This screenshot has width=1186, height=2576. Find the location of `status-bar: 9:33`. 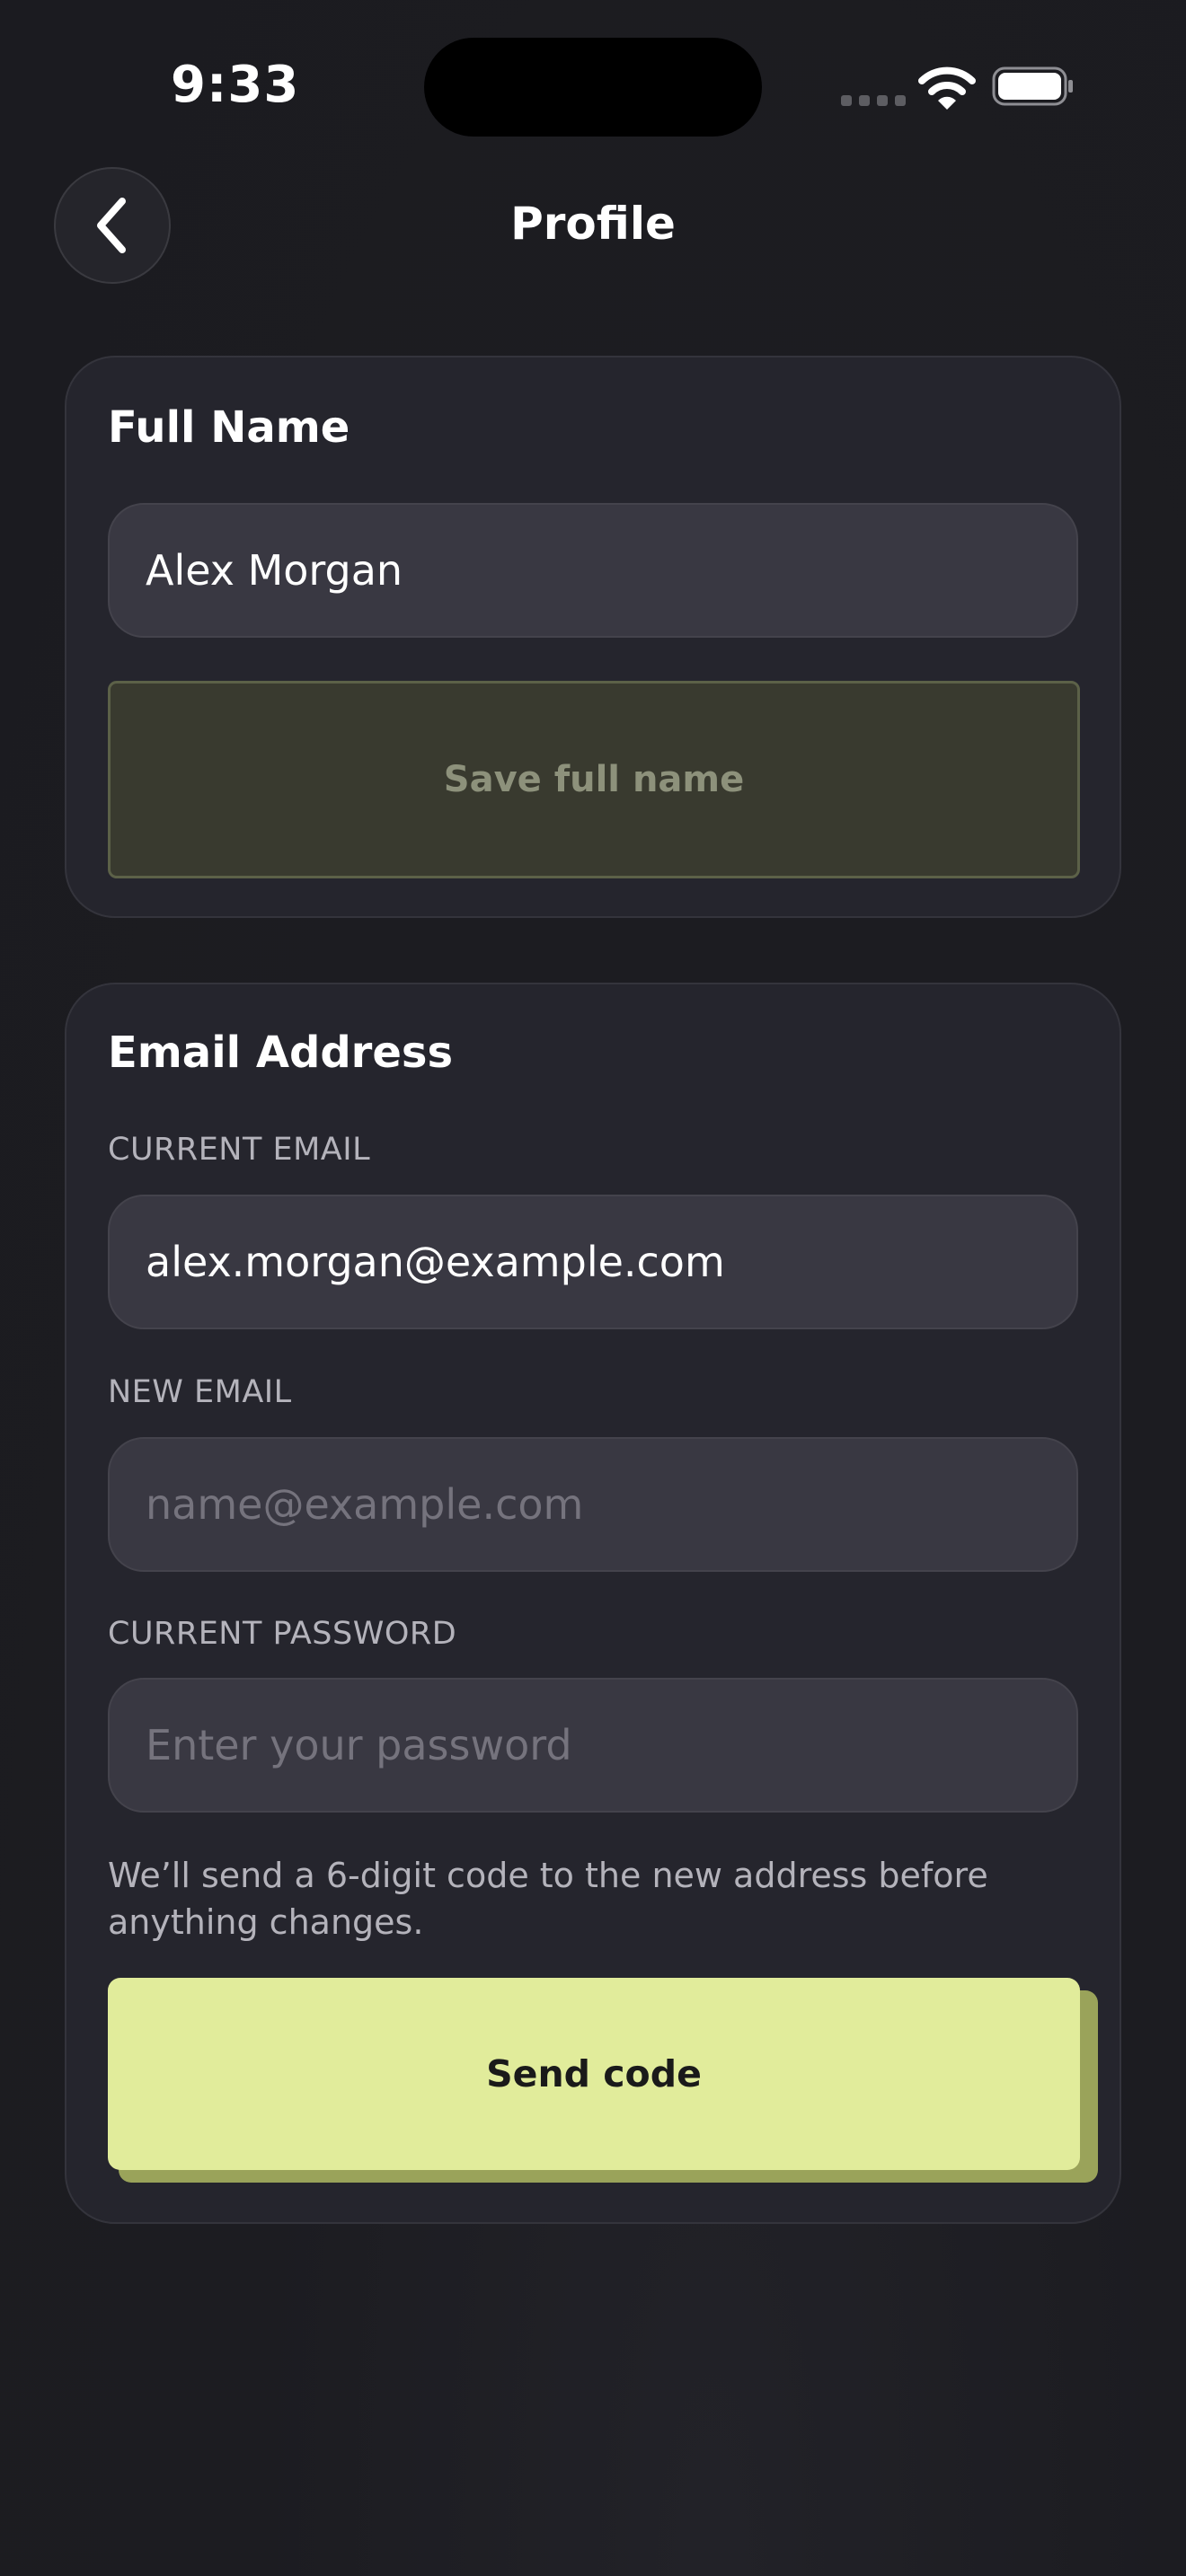

status-bar: 9:33 is located at coordinates (593, 85).